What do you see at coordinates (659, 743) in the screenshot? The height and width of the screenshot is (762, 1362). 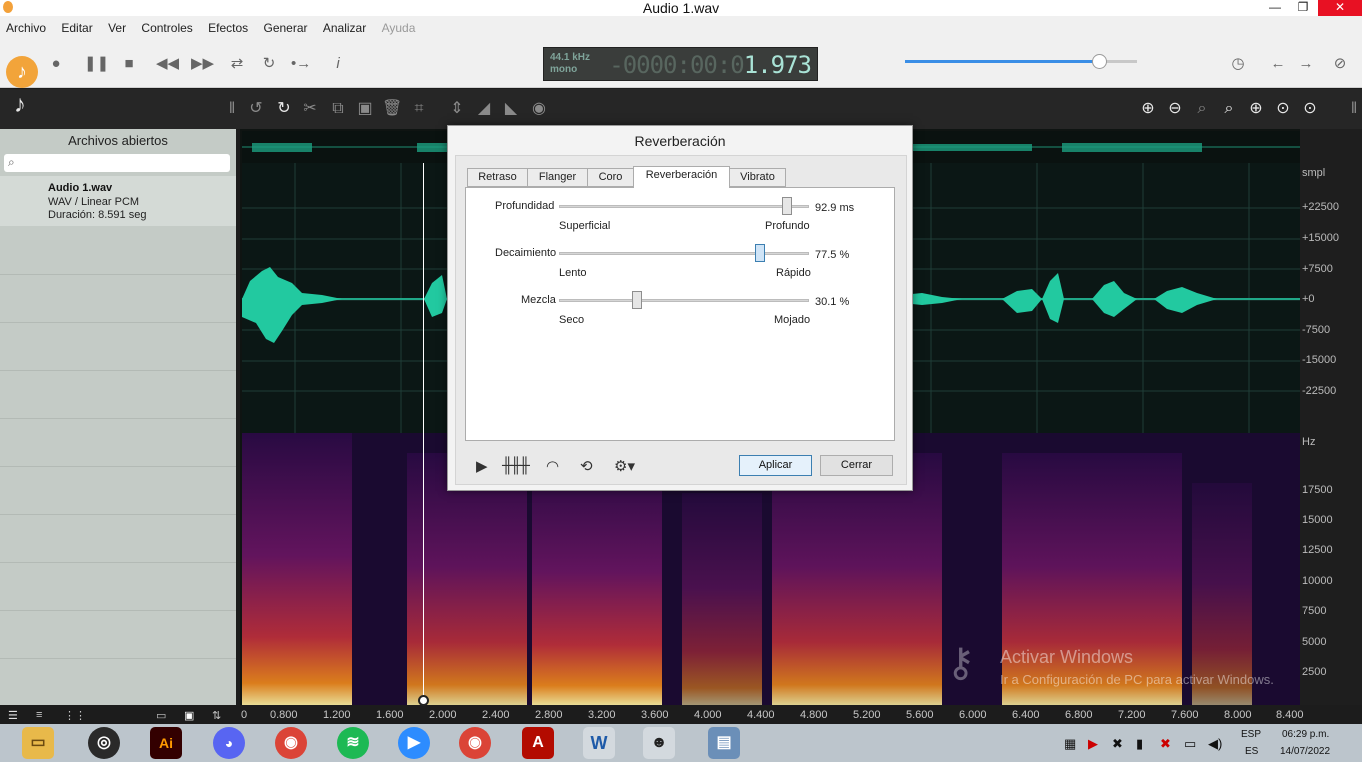 I see `ocenaudio-icon: ☻` at bounding box center [659, 743].